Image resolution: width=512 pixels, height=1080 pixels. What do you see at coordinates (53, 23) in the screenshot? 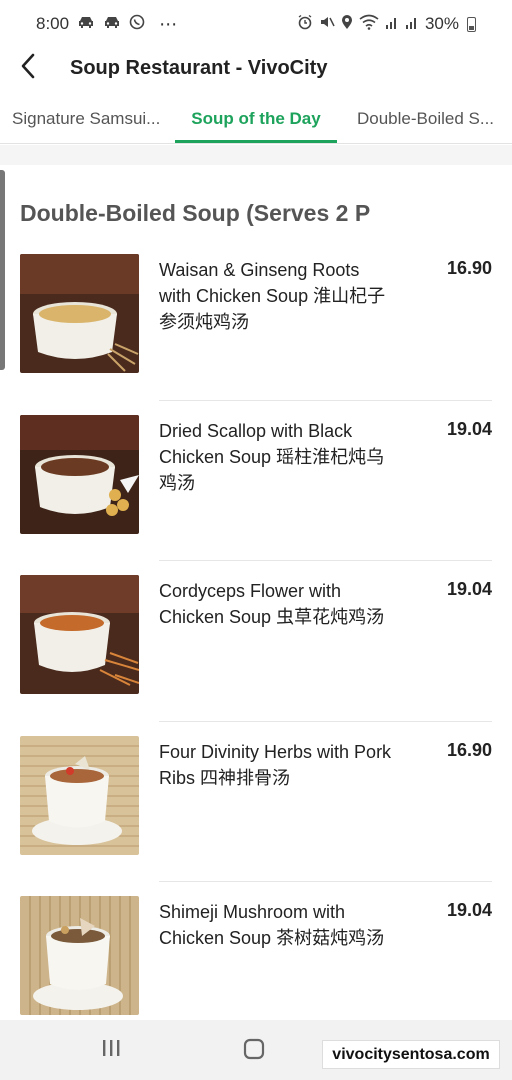
I see `status-time: 8:00` at bounding box center [53, 23].